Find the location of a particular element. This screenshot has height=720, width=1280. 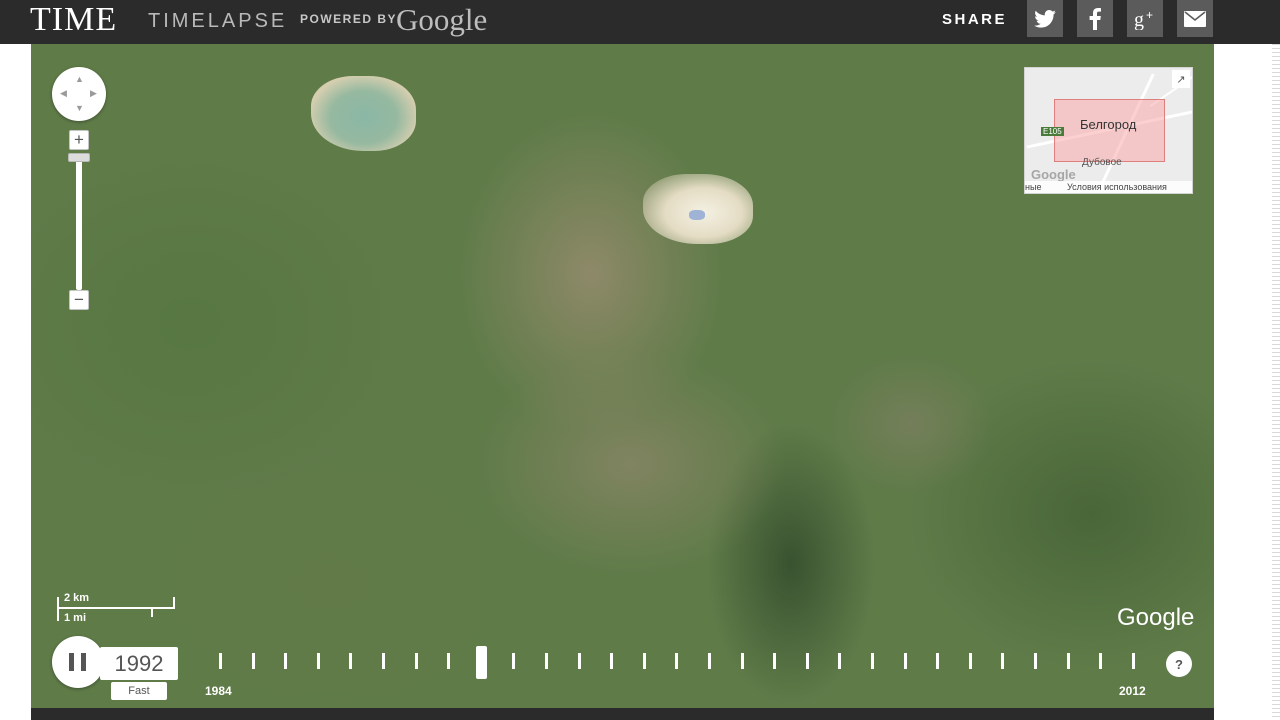

twitter-icon is located at coordinates (1045, 18).